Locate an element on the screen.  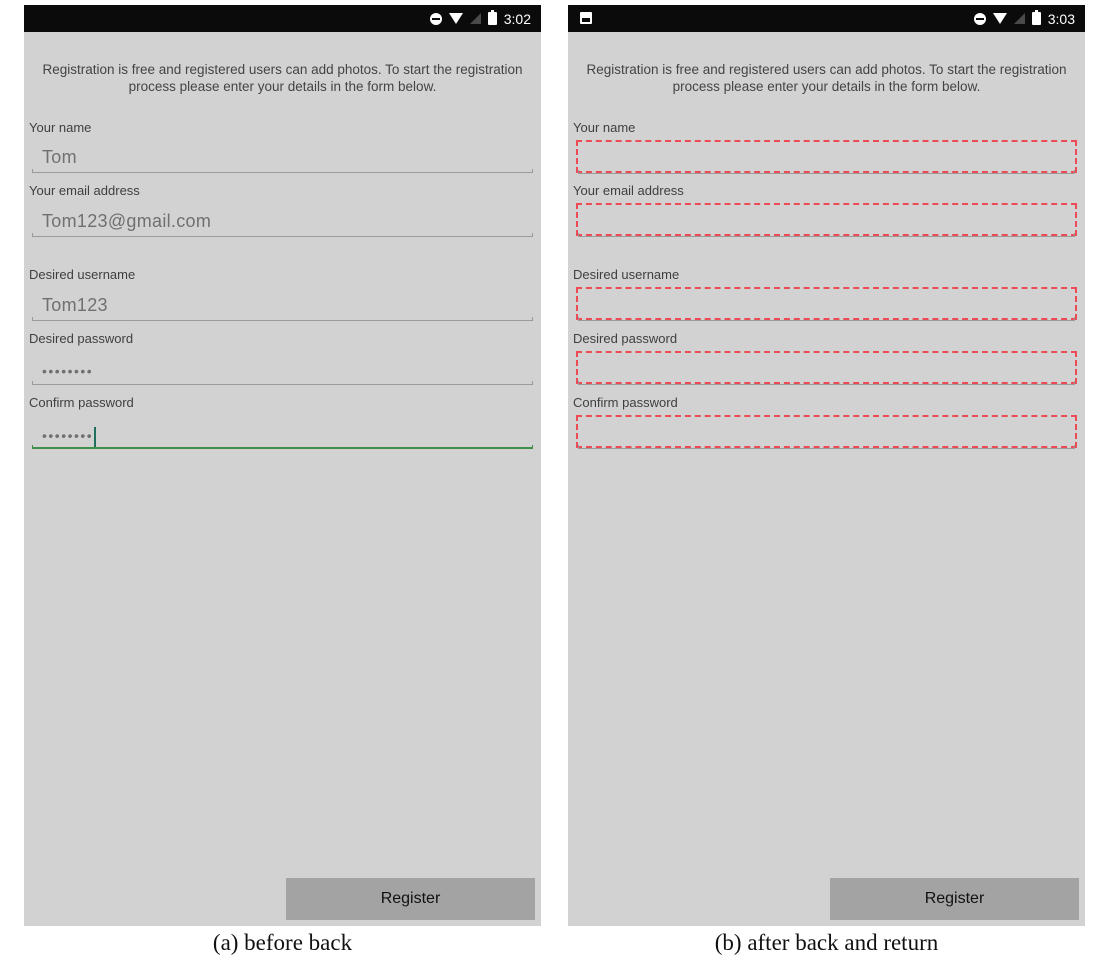
name-value: Tom is located at coordinates (59, 157).